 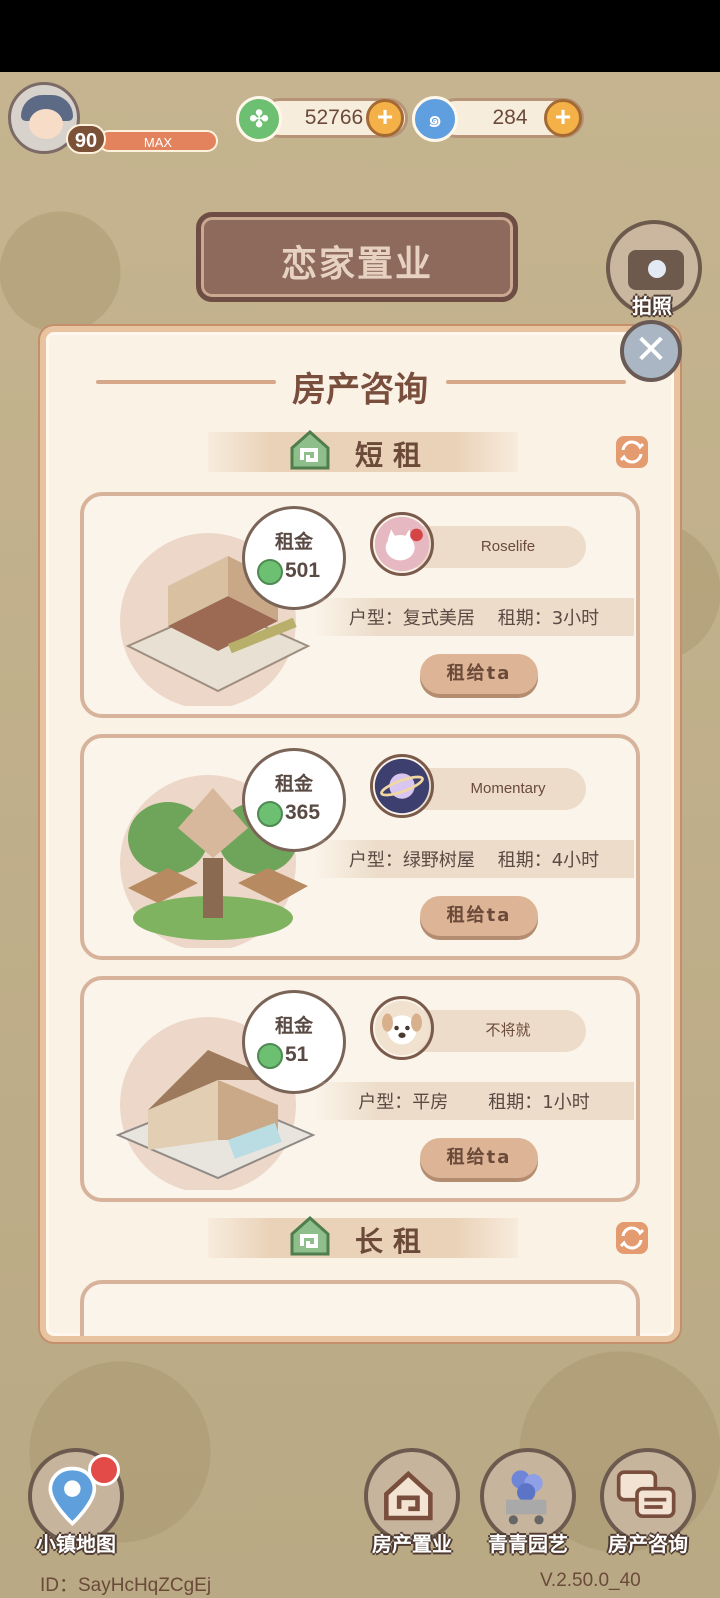 I want to click on camera-label: 拍照, so click(x=652, y=306).